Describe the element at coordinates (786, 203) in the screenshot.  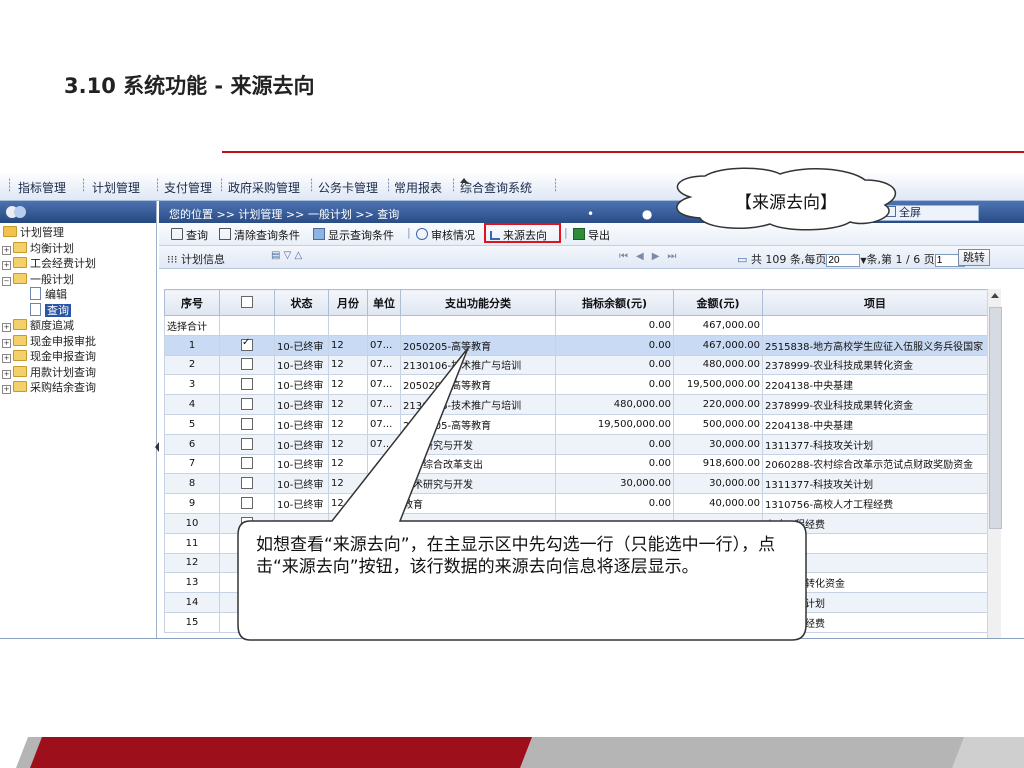
I see `cloud-callout-text: 【来源去向】` at that location.